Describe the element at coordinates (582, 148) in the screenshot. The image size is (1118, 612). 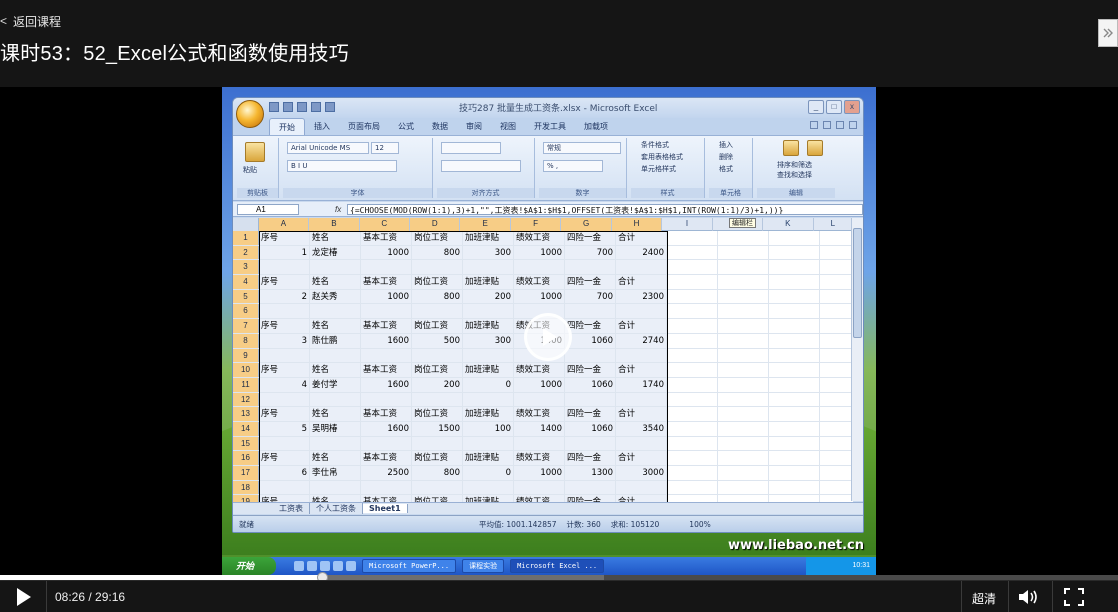
I see `number-format-select: 常规` at that location.